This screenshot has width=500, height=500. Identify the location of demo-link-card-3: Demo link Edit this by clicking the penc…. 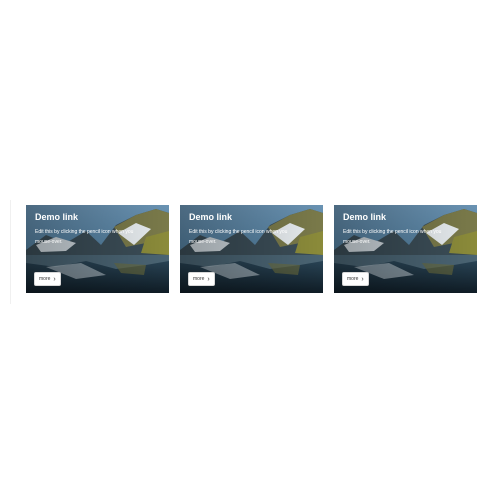
(405, 249).